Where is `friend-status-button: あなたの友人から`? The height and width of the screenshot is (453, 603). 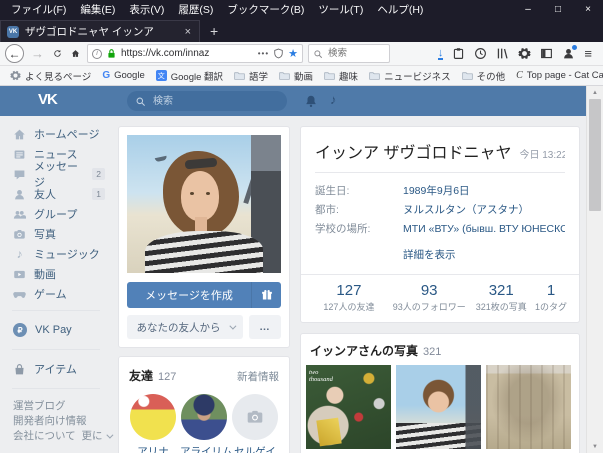
friend-status-button: あなたの友人から is located at coordinates (185, 327).